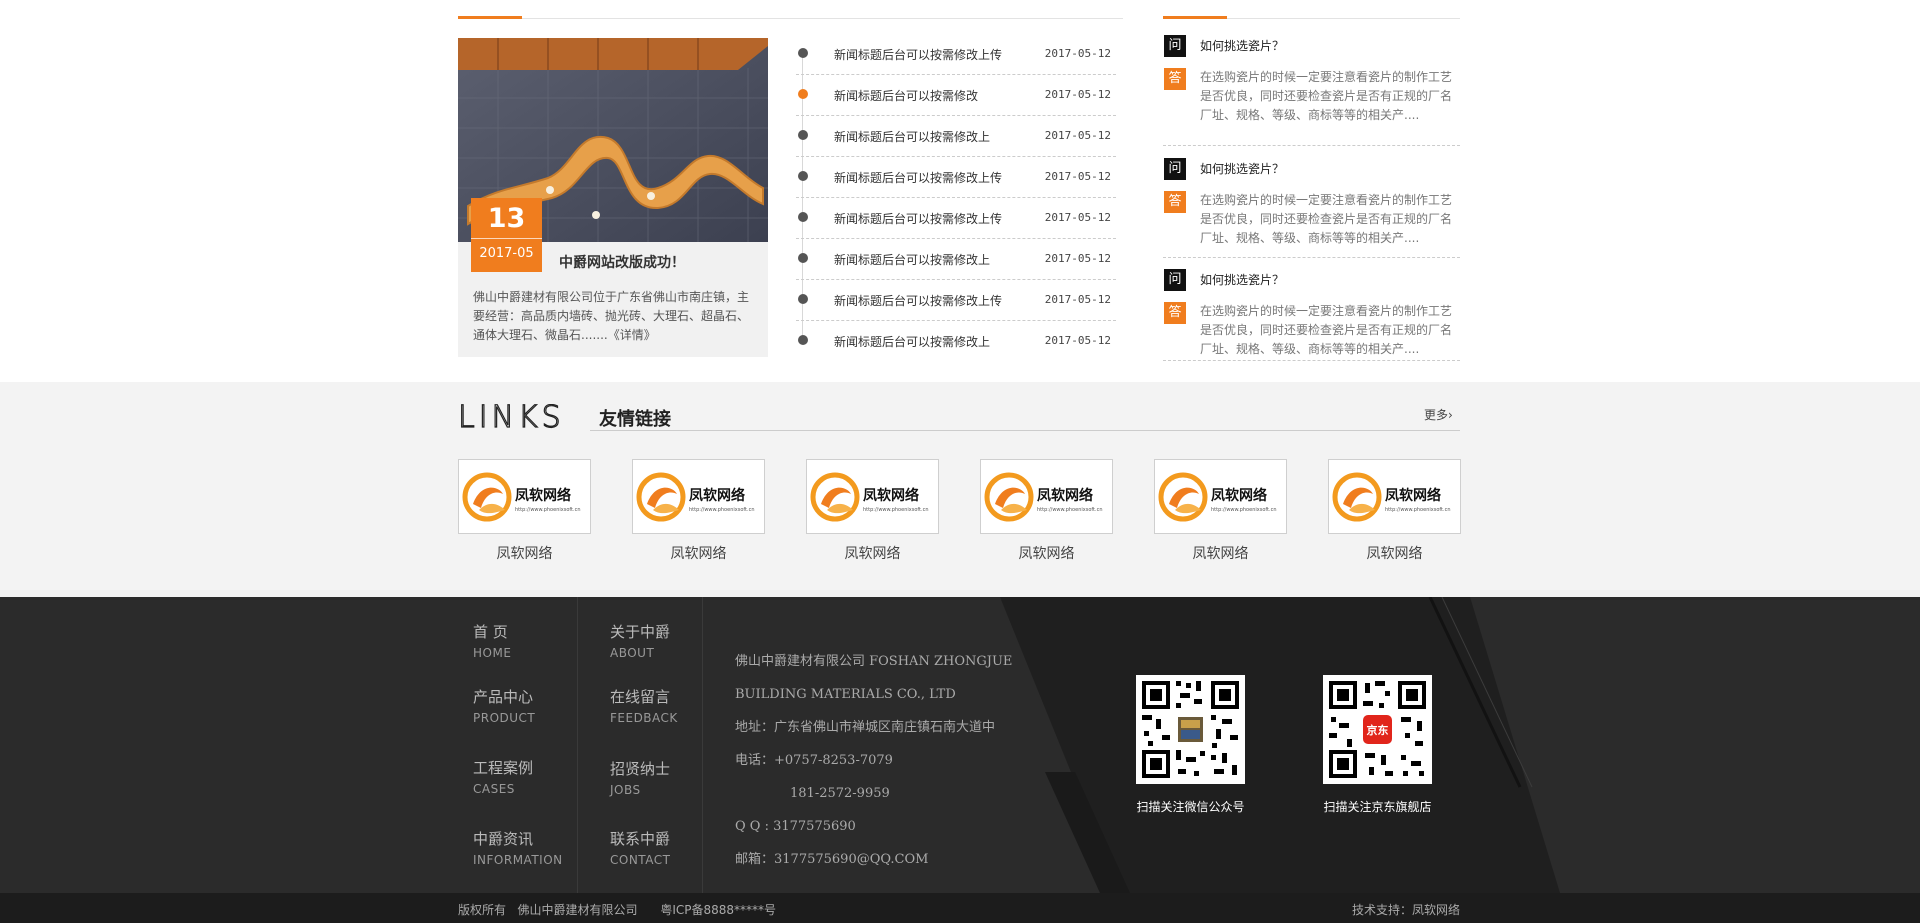  I want to click on news-featured-title: 中爵网站改版成功！, so click(622, 262).